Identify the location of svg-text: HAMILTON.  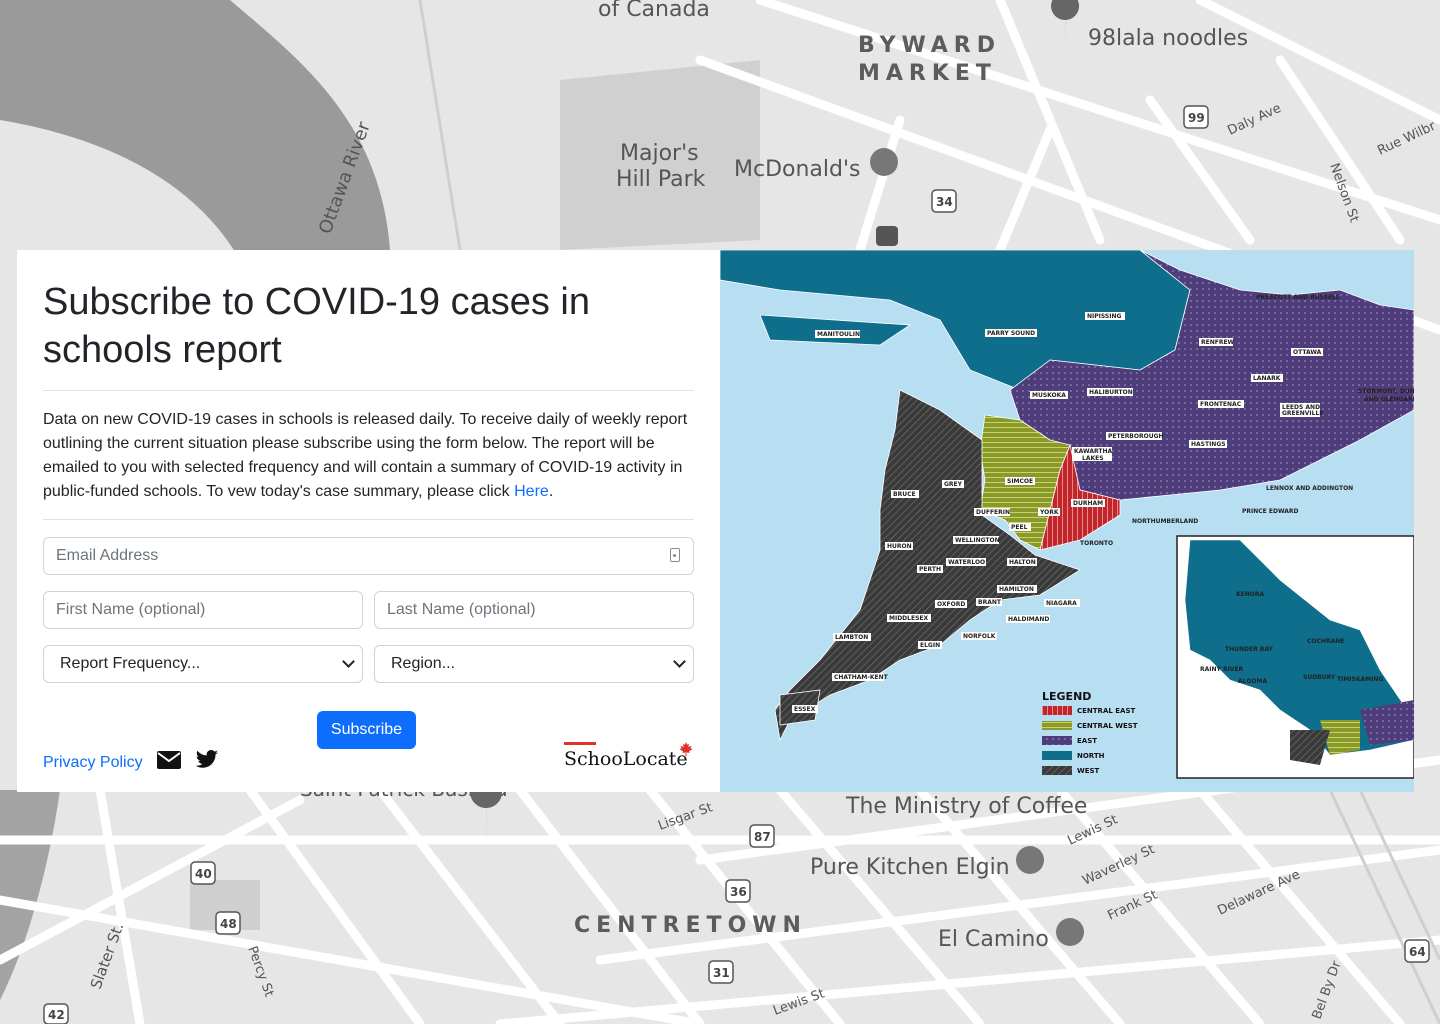
(1016, 589).